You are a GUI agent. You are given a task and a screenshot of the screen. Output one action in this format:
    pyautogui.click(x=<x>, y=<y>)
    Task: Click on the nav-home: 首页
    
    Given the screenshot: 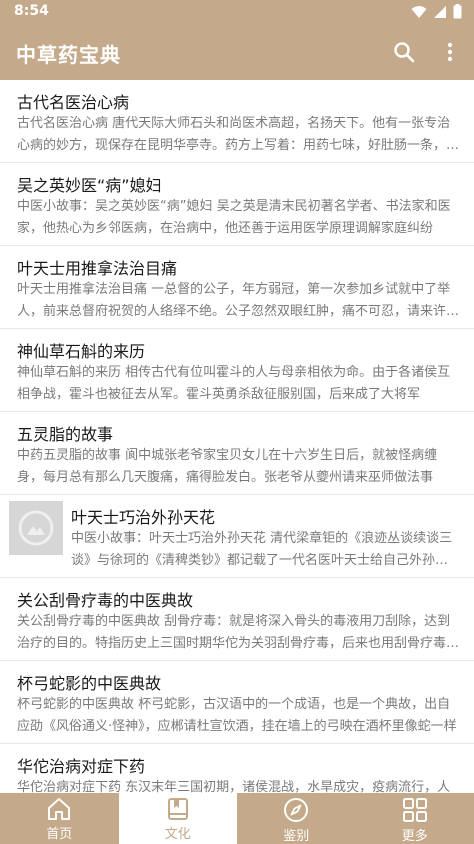 What is the action you would take?
    pyautogui.click(x=59, y=818)
    